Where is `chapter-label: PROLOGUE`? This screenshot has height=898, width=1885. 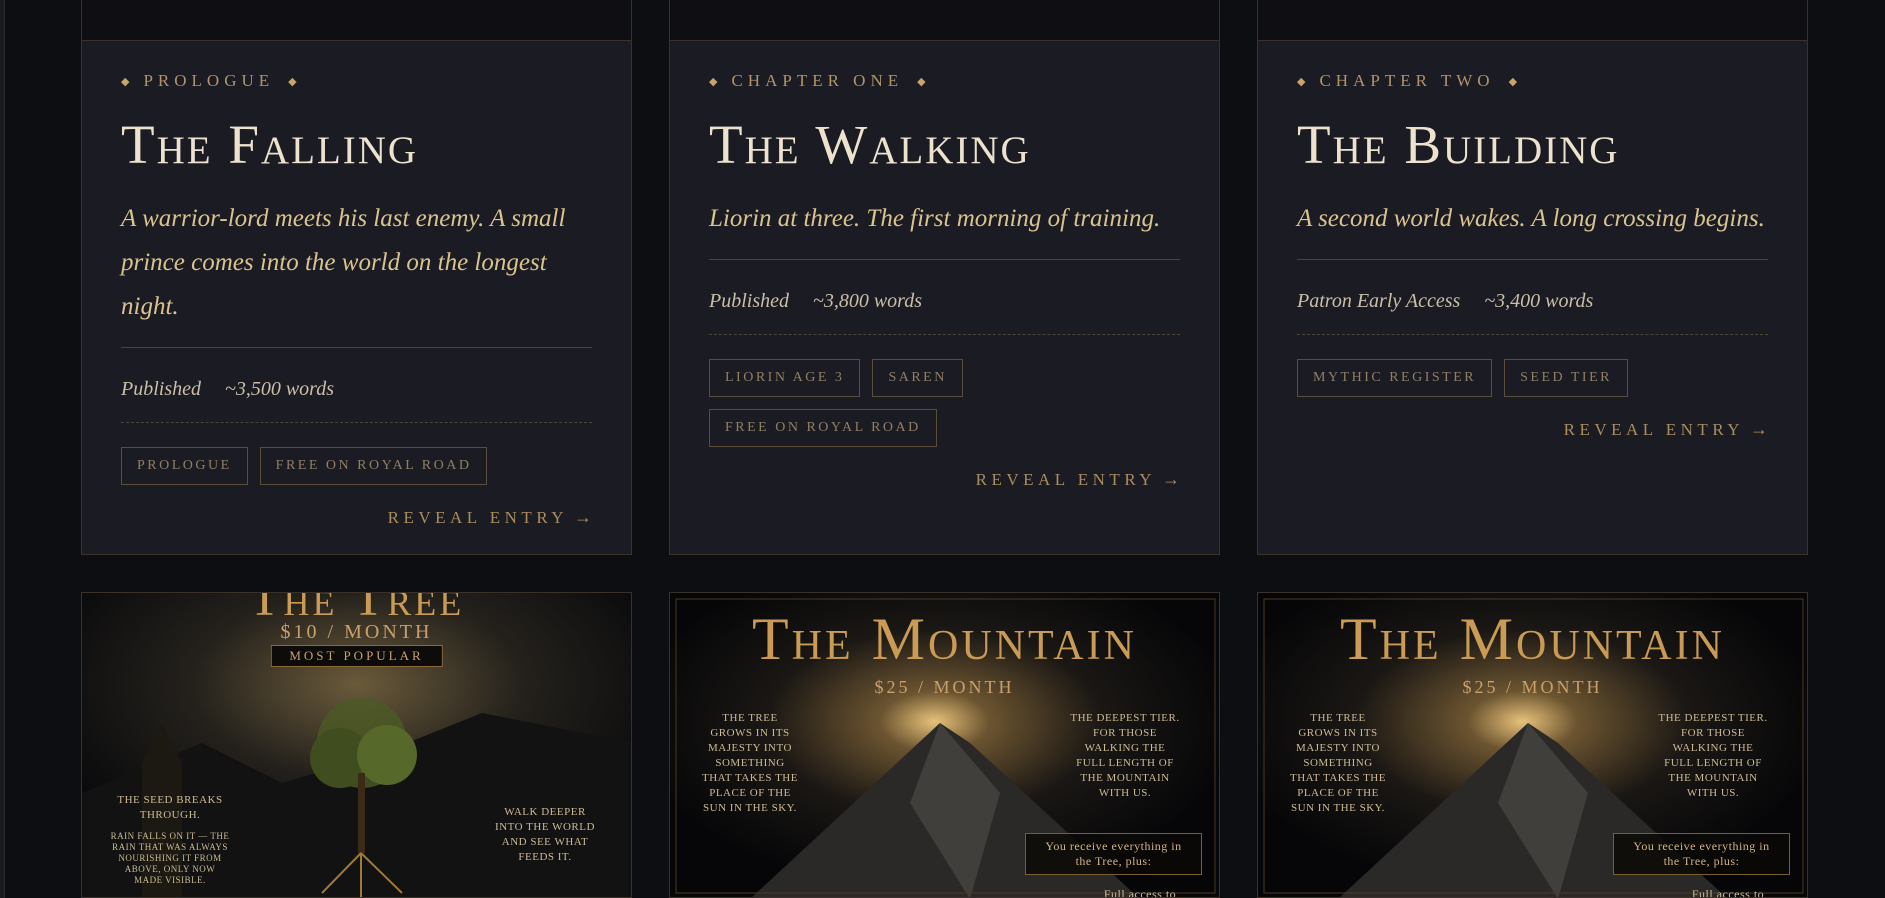
chapter-label: PROLOGUE is located at coordinates (209, 80).